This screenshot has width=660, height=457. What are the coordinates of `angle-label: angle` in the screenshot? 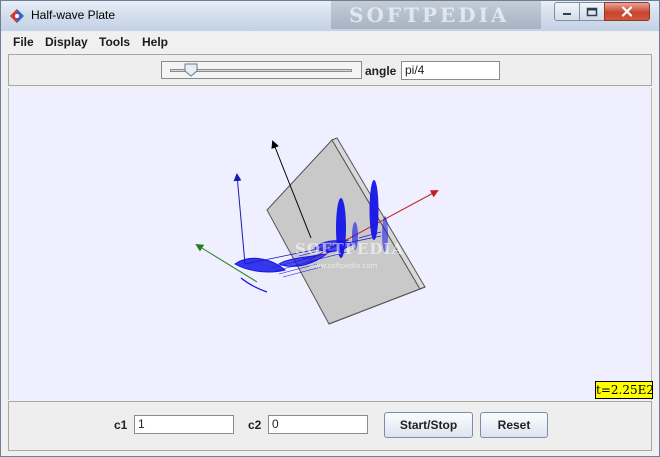 It's located at (381, 71).